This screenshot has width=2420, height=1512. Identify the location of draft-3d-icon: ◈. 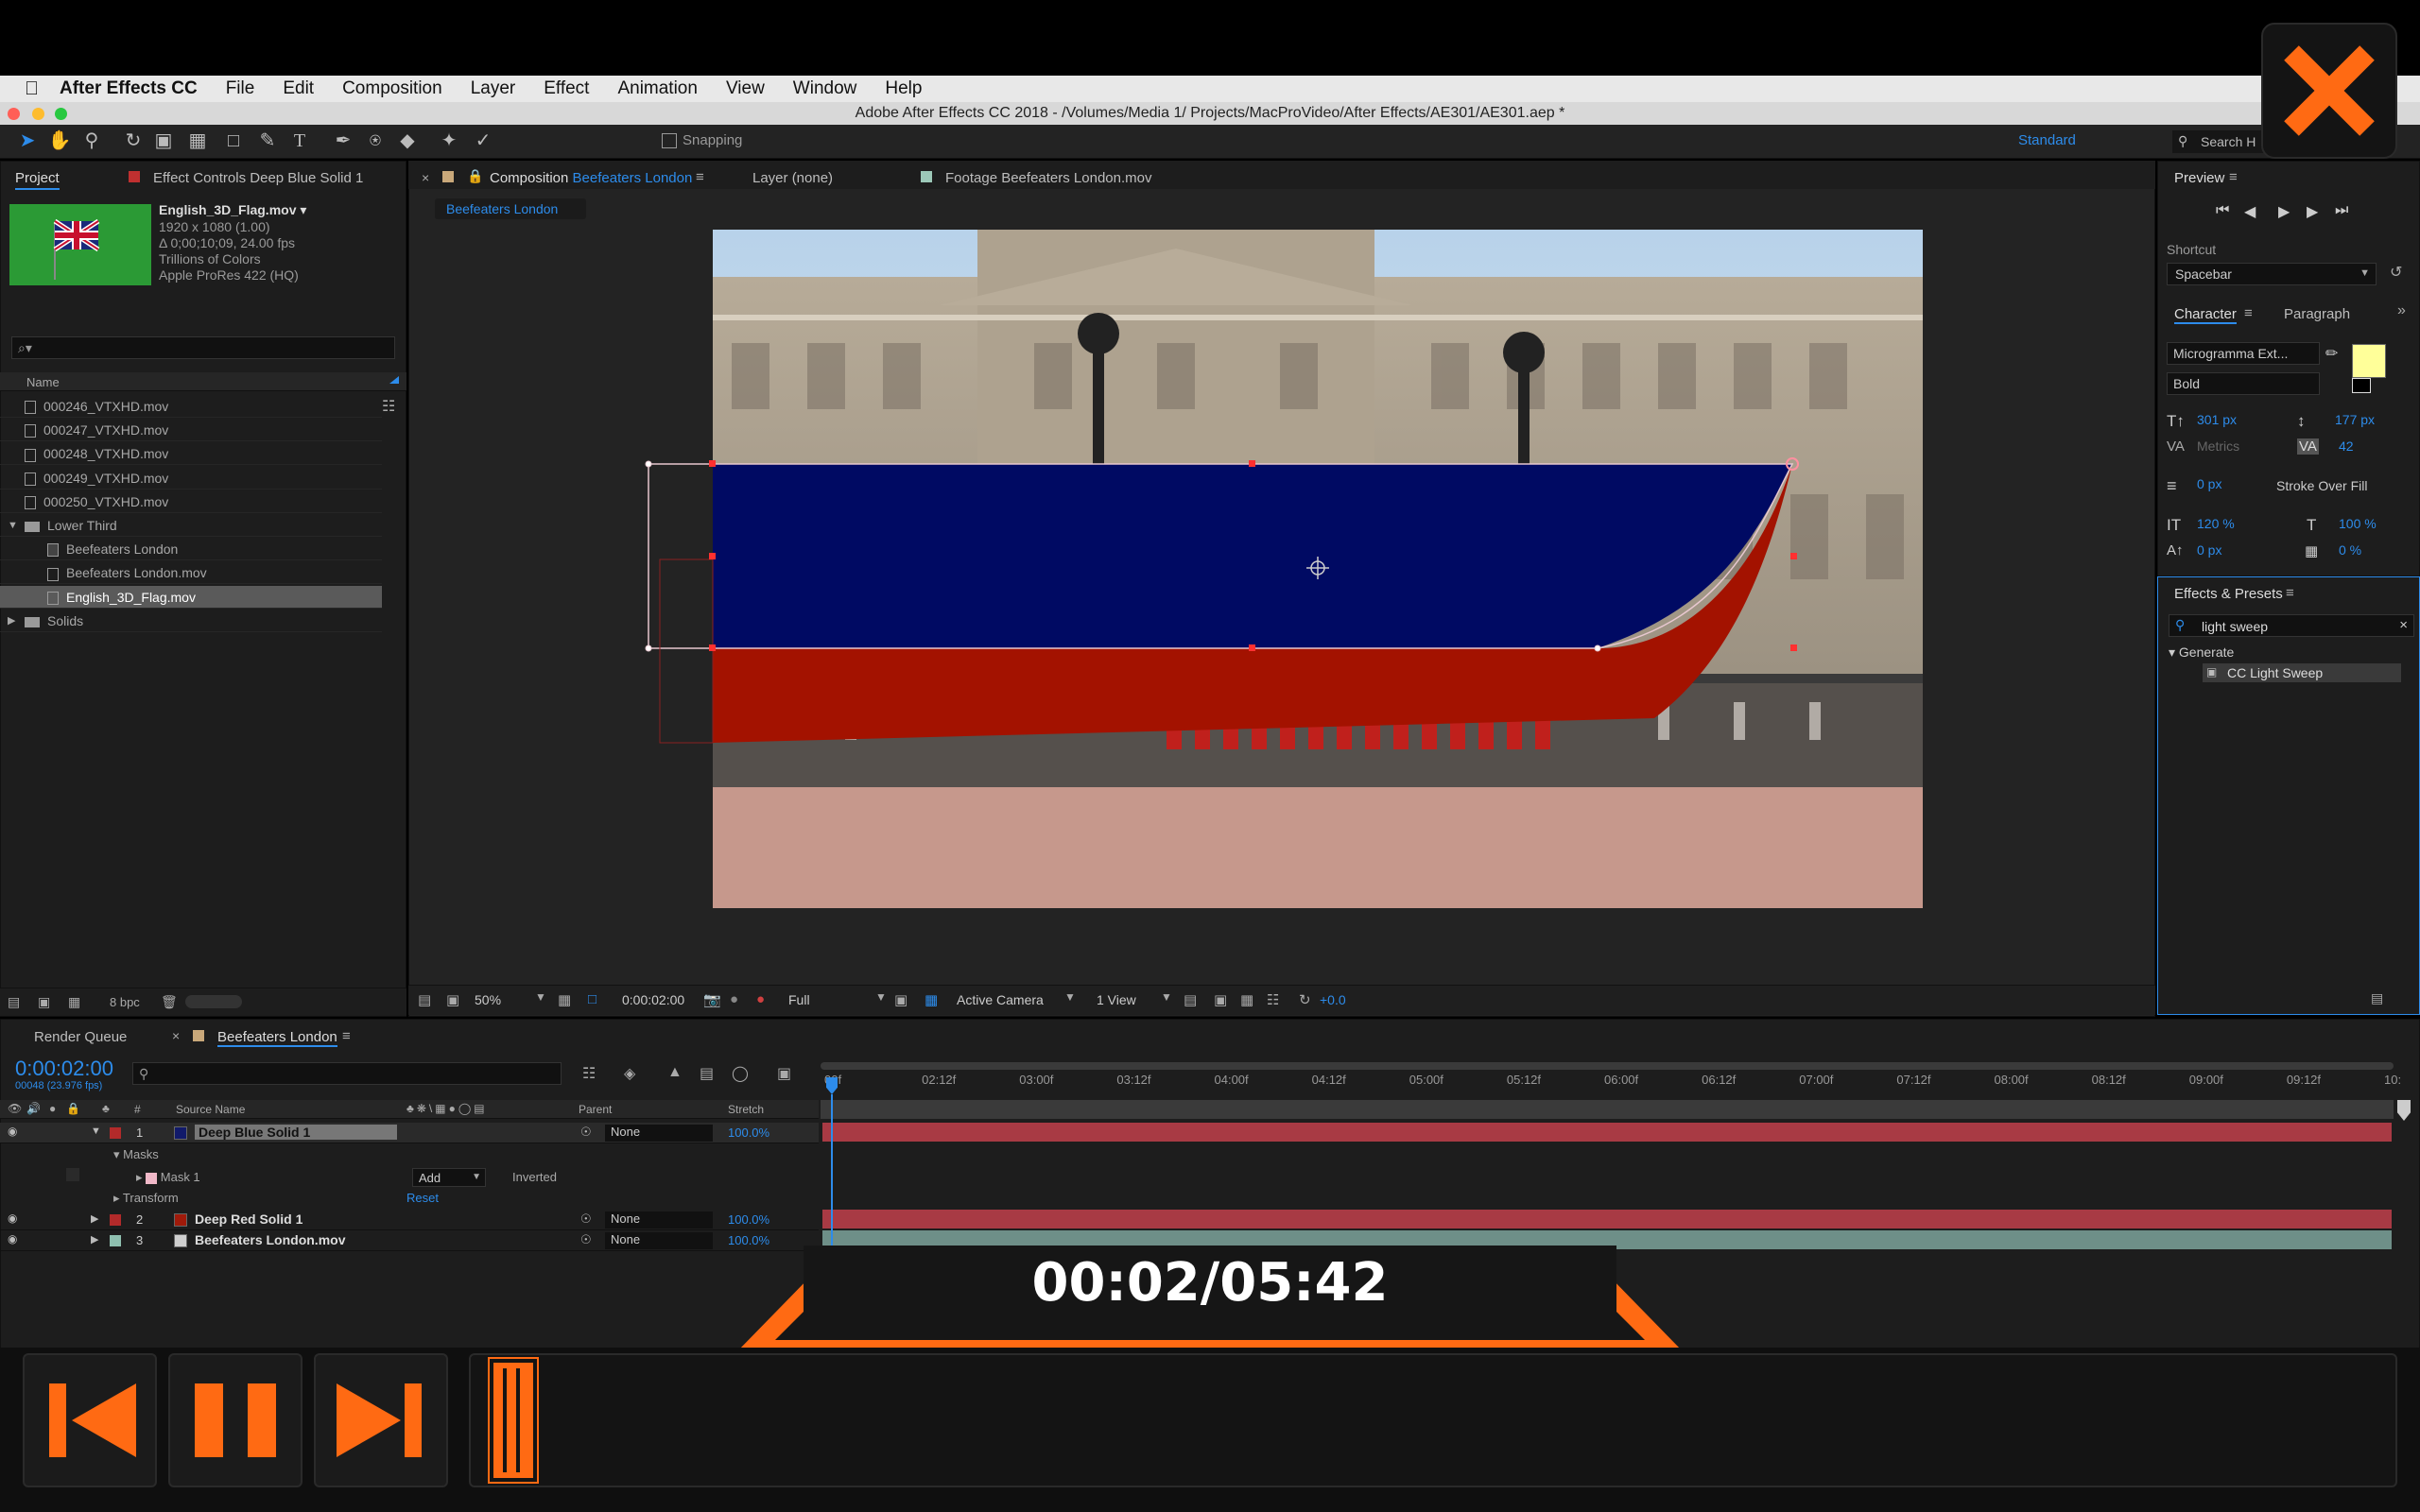
(629, 1073).